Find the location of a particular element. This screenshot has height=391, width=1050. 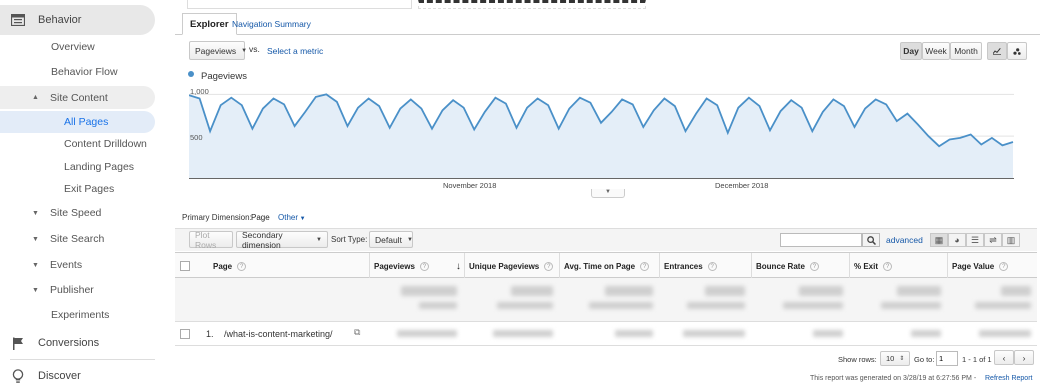

nav-overview-label: Overview is located at coordinates (73, 47).